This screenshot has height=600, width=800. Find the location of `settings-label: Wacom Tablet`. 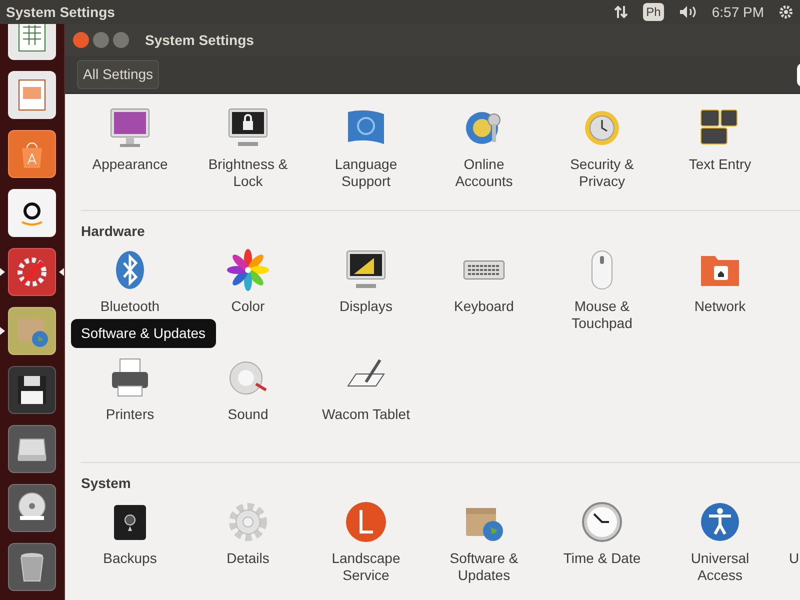

settings-label: Wacom Tablet is located at coordinates (366, 414).